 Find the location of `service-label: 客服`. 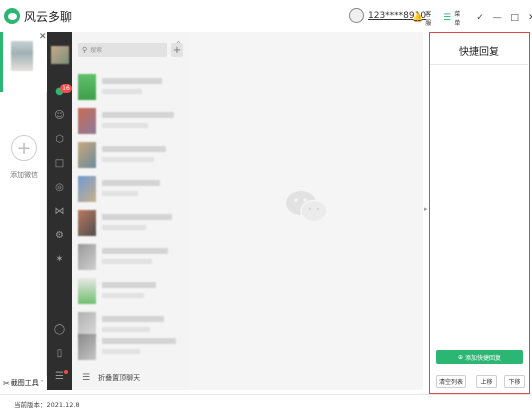

service-label: 客服 is located at coordinates (430, 18).